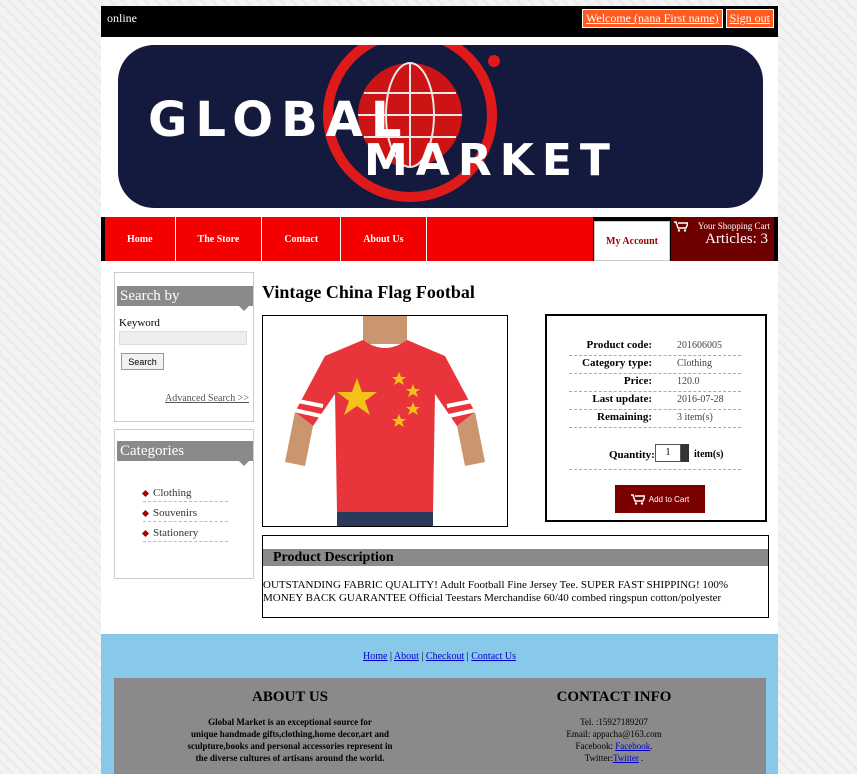 Image resolution: width=857 pixels, height=774 pixels. Describe the element at coordinates (139, 323) in the screenshot. I see `keyword-label: Keyword` at that location.